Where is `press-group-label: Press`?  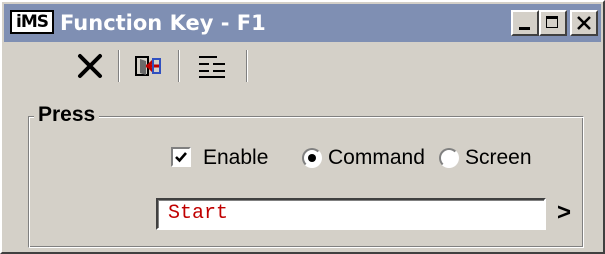 press-group-label: Press is located at coordinates (67, 115).